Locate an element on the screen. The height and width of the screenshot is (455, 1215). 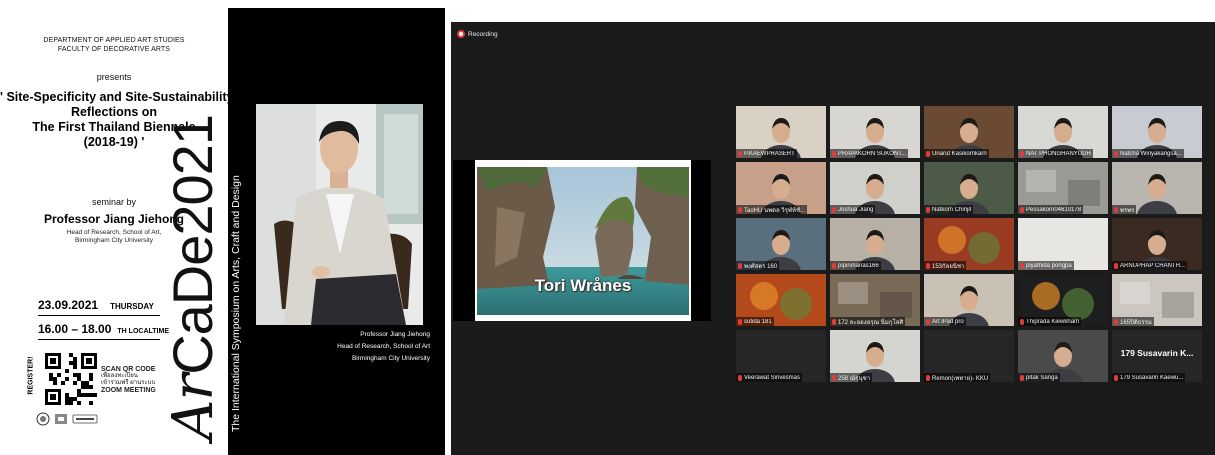
presents-label: presents is located at coordinates (114, 77).